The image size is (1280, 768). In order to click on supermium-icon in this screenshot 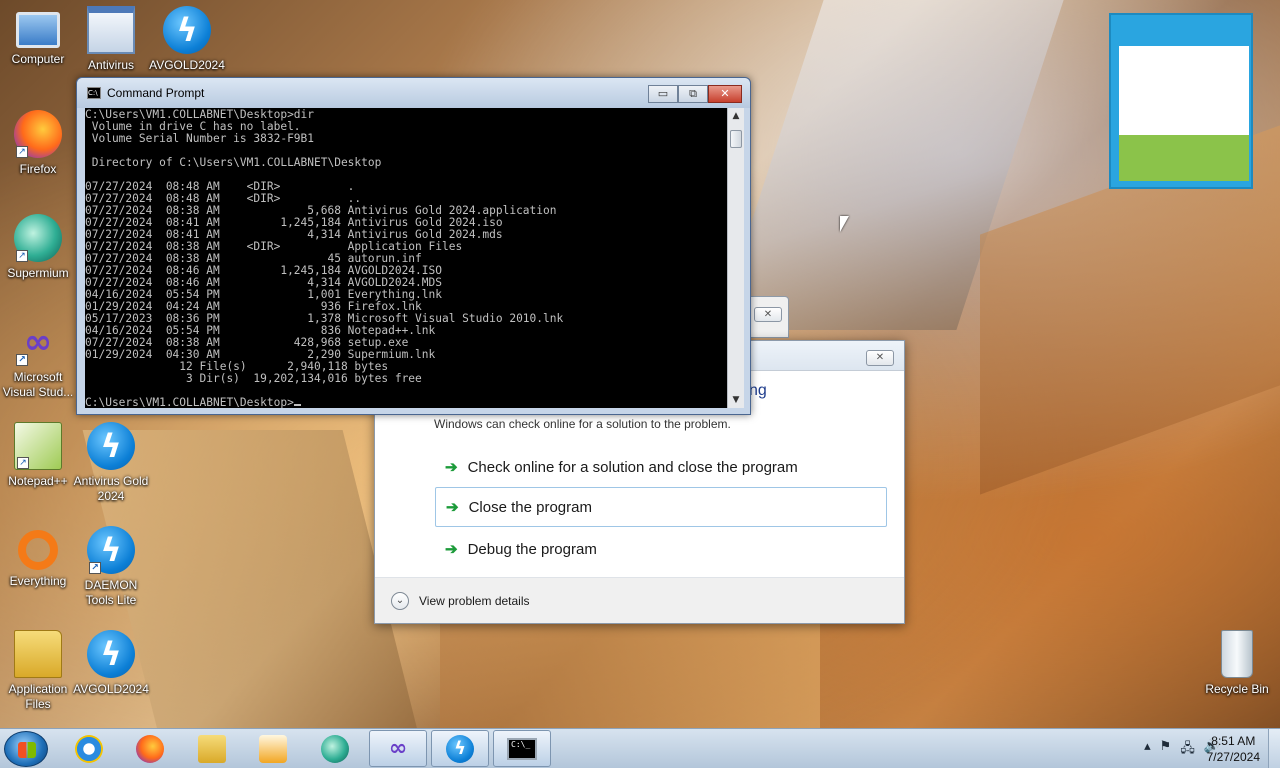, I will do `click(335, 748)`.